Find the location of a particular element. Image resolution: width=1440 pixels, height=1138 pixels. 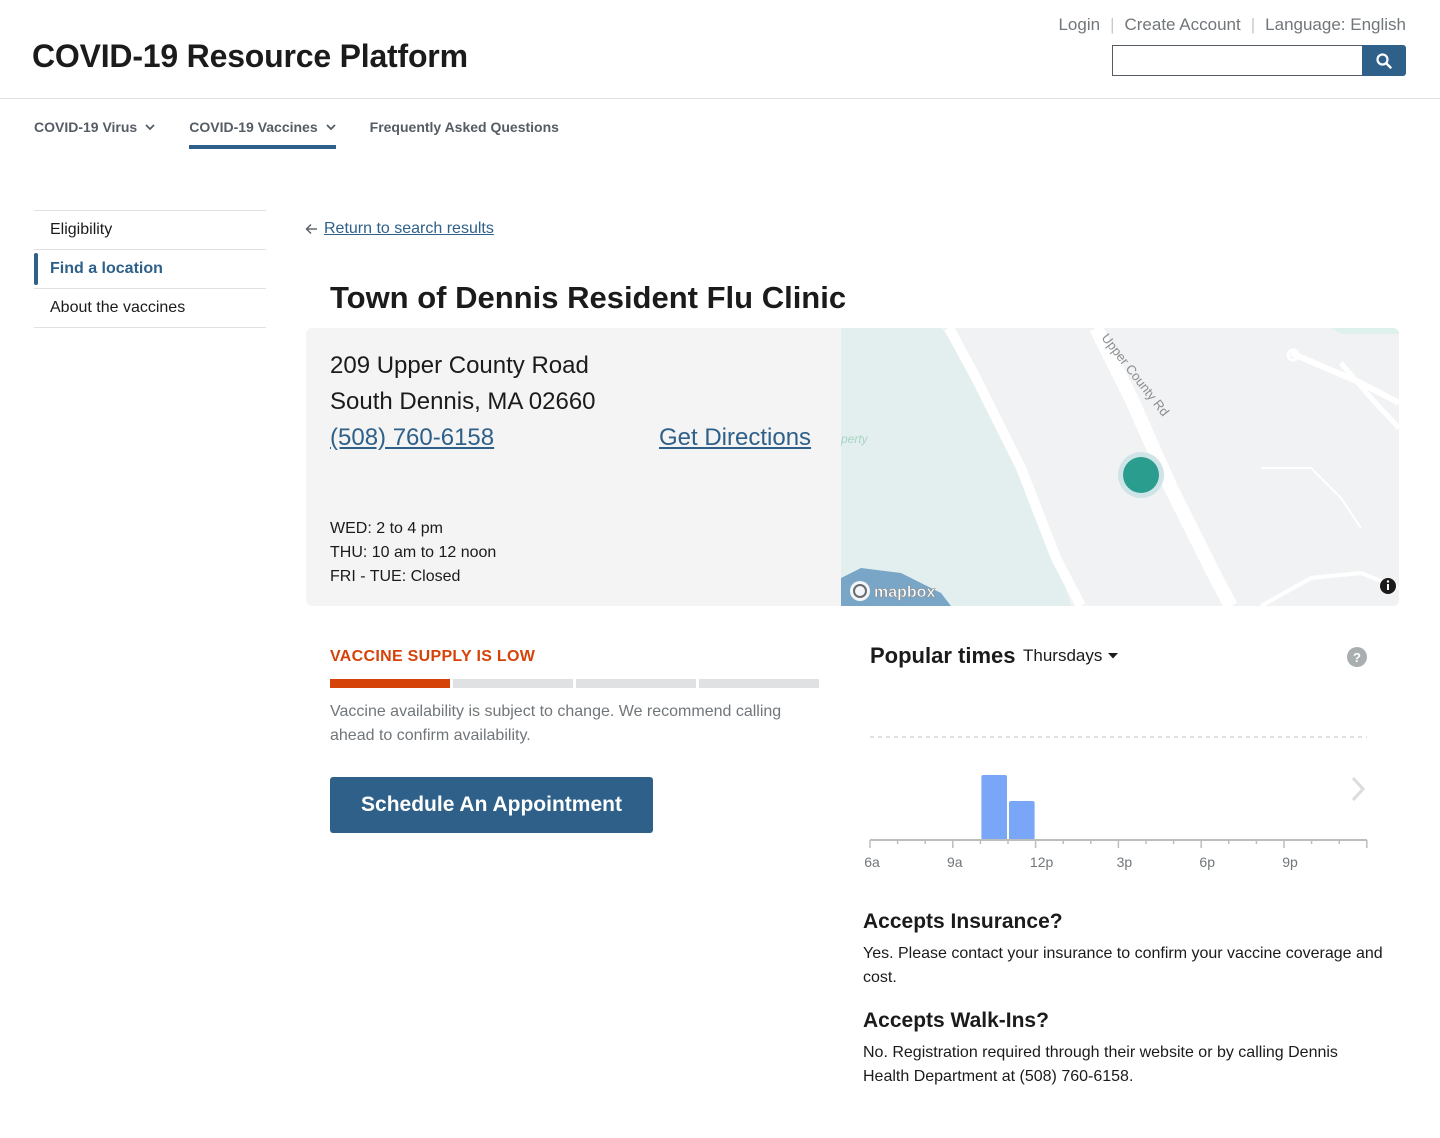

back-link: Return to search results is located at coordinates (399, 229).